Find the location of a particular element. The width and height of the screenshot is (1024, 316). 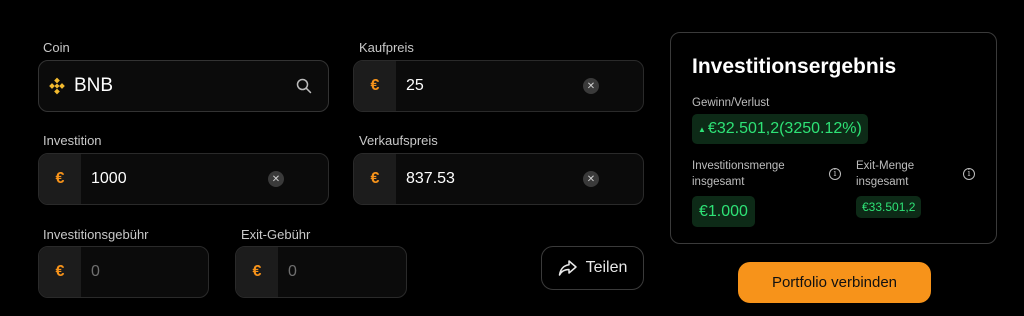

investitionsgebuehr-field: € 0 is located at coordinates (123, 272).